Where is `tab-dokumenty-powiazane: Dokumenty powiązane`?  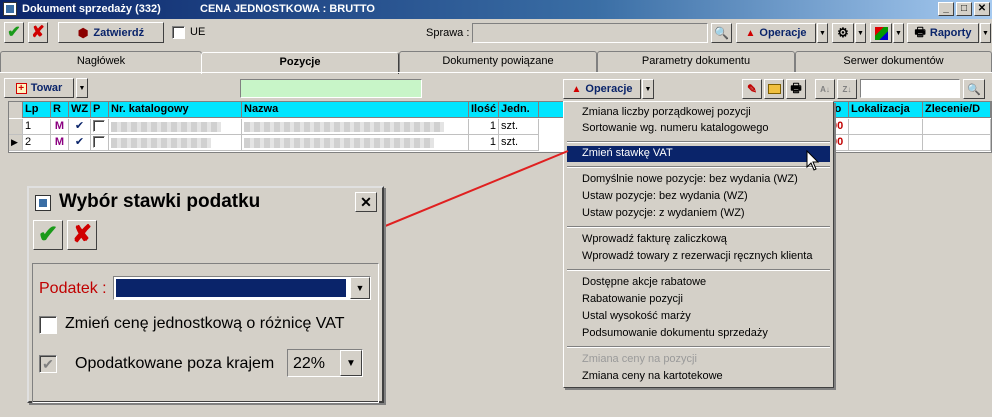
tab-dokumenty-powiazane: Dokumenty powiązane is located at coordinates (498, 61).